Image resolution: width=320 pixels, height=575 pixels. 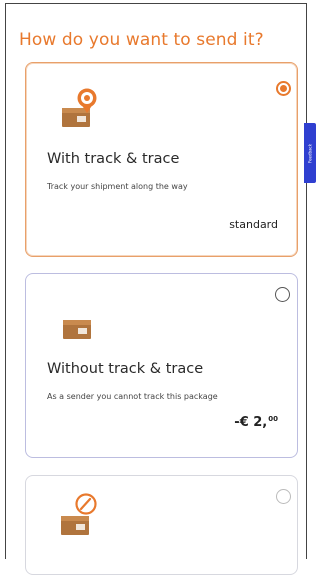 What do you see at coordinates (125, 369) in the screenshot?
I see `option-title: Without track & trace` at bounding box center [125, 369].